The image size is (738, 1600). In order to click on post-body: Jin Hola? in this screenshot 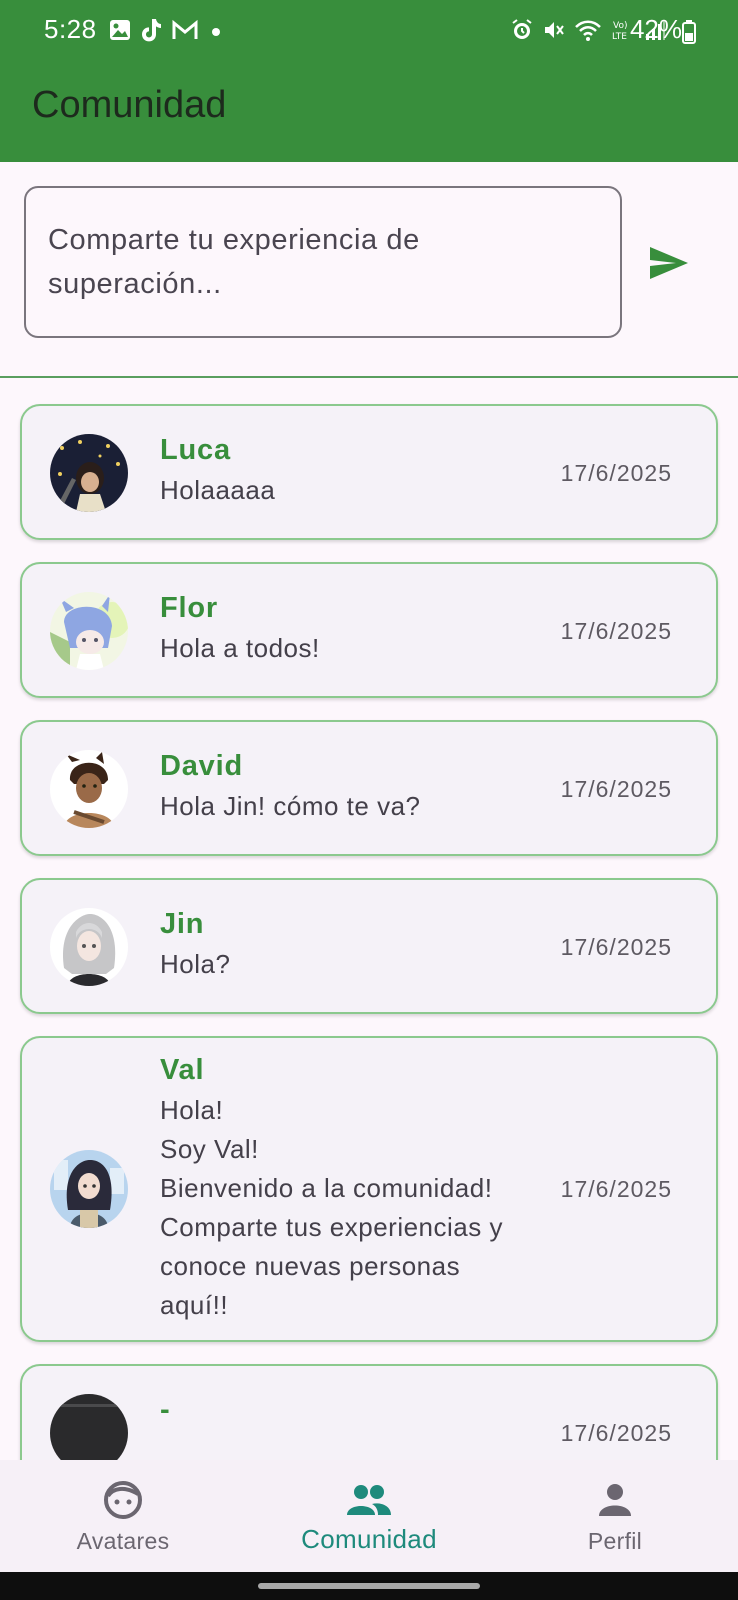, I will do `click(195, 946)`.